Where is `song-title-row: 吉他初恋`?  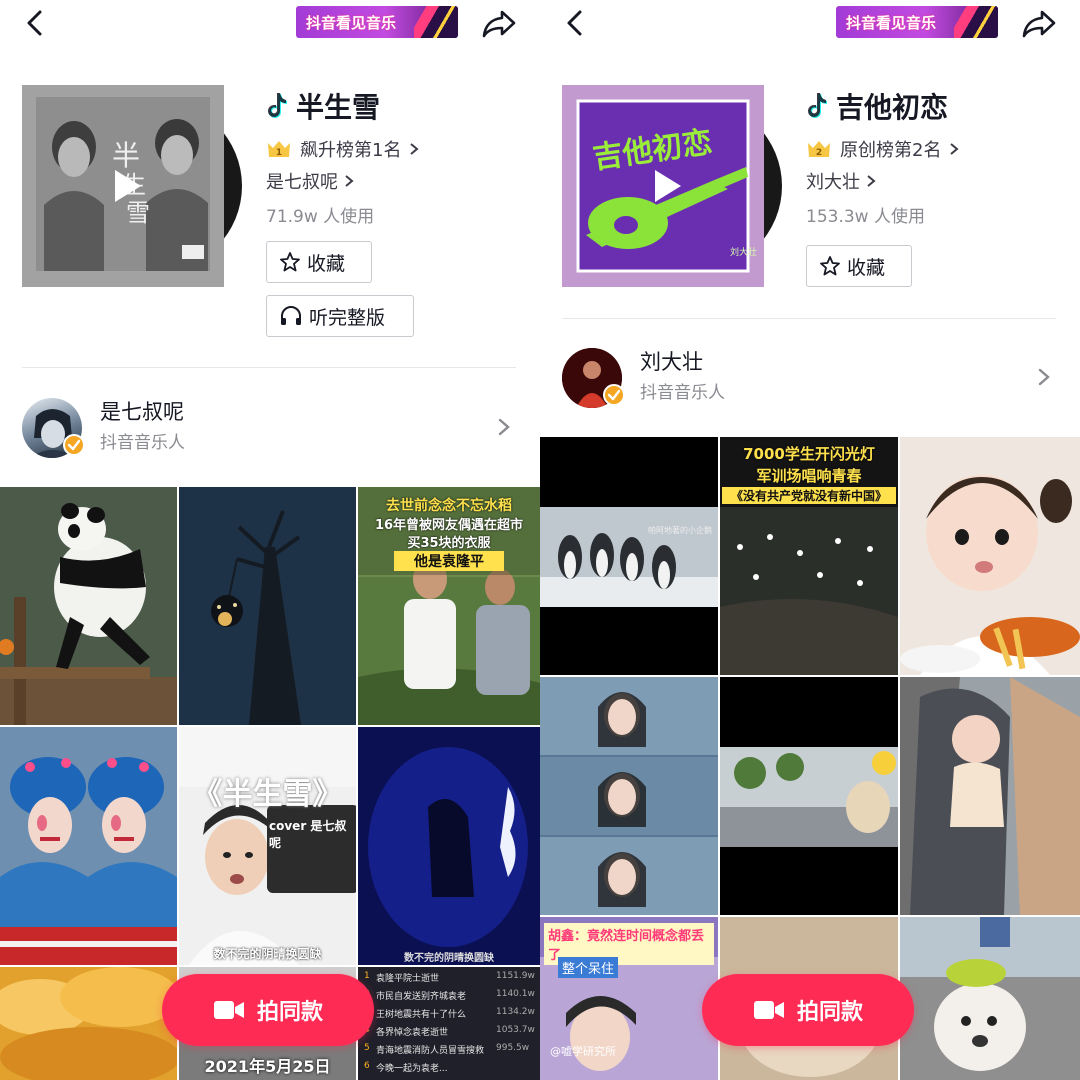 song-title-row: 吉他初恋 is located at coordinates (877, 106).